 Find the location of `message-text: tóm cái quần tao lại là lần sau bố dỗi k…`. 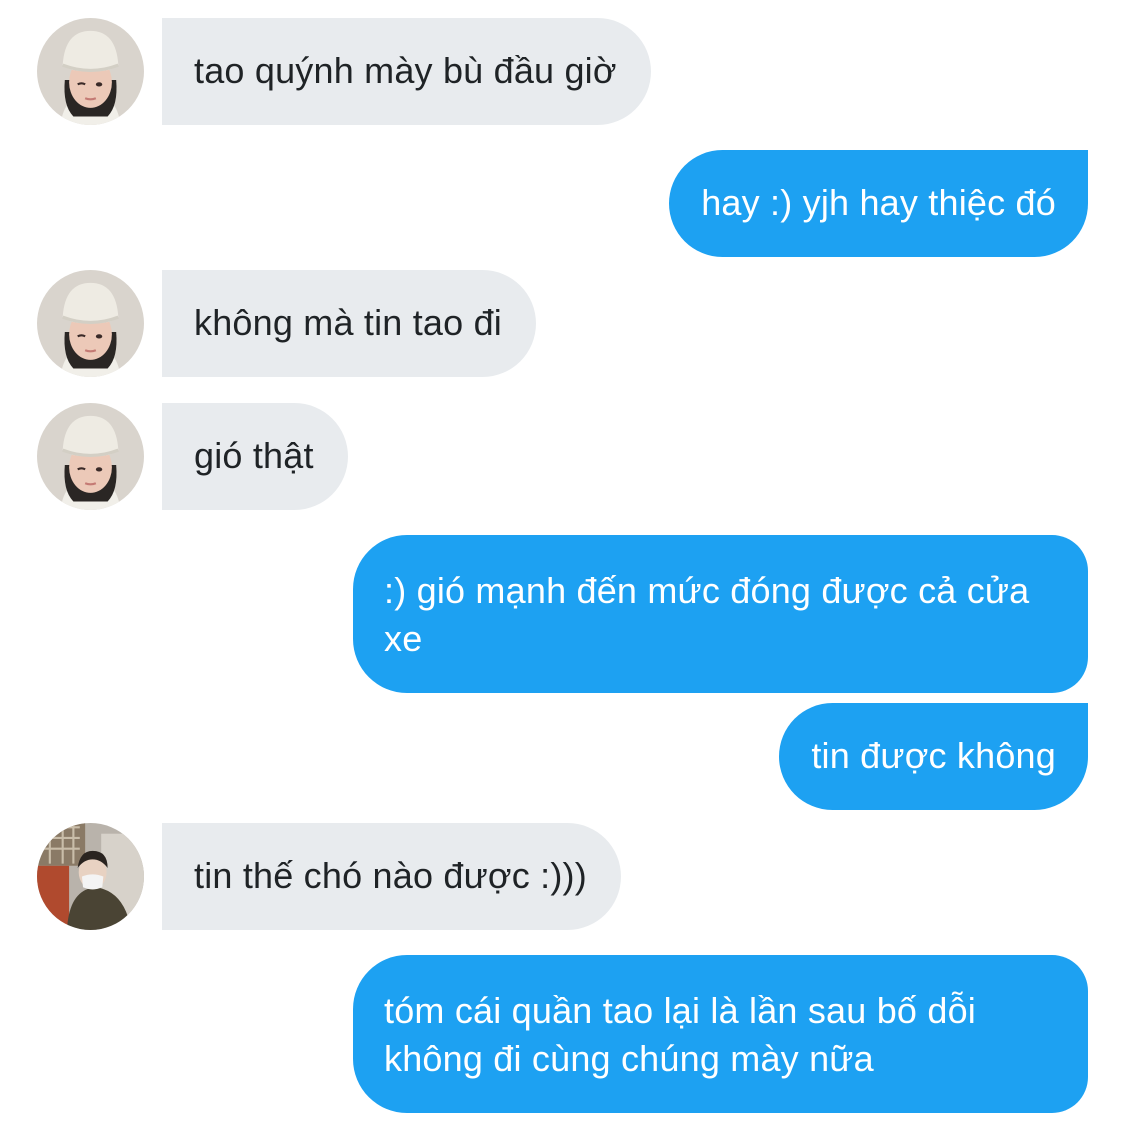

message-text: tóm cái quần tao lại là lần sau bố dỗi k… is located at coordinates (680, 1034).